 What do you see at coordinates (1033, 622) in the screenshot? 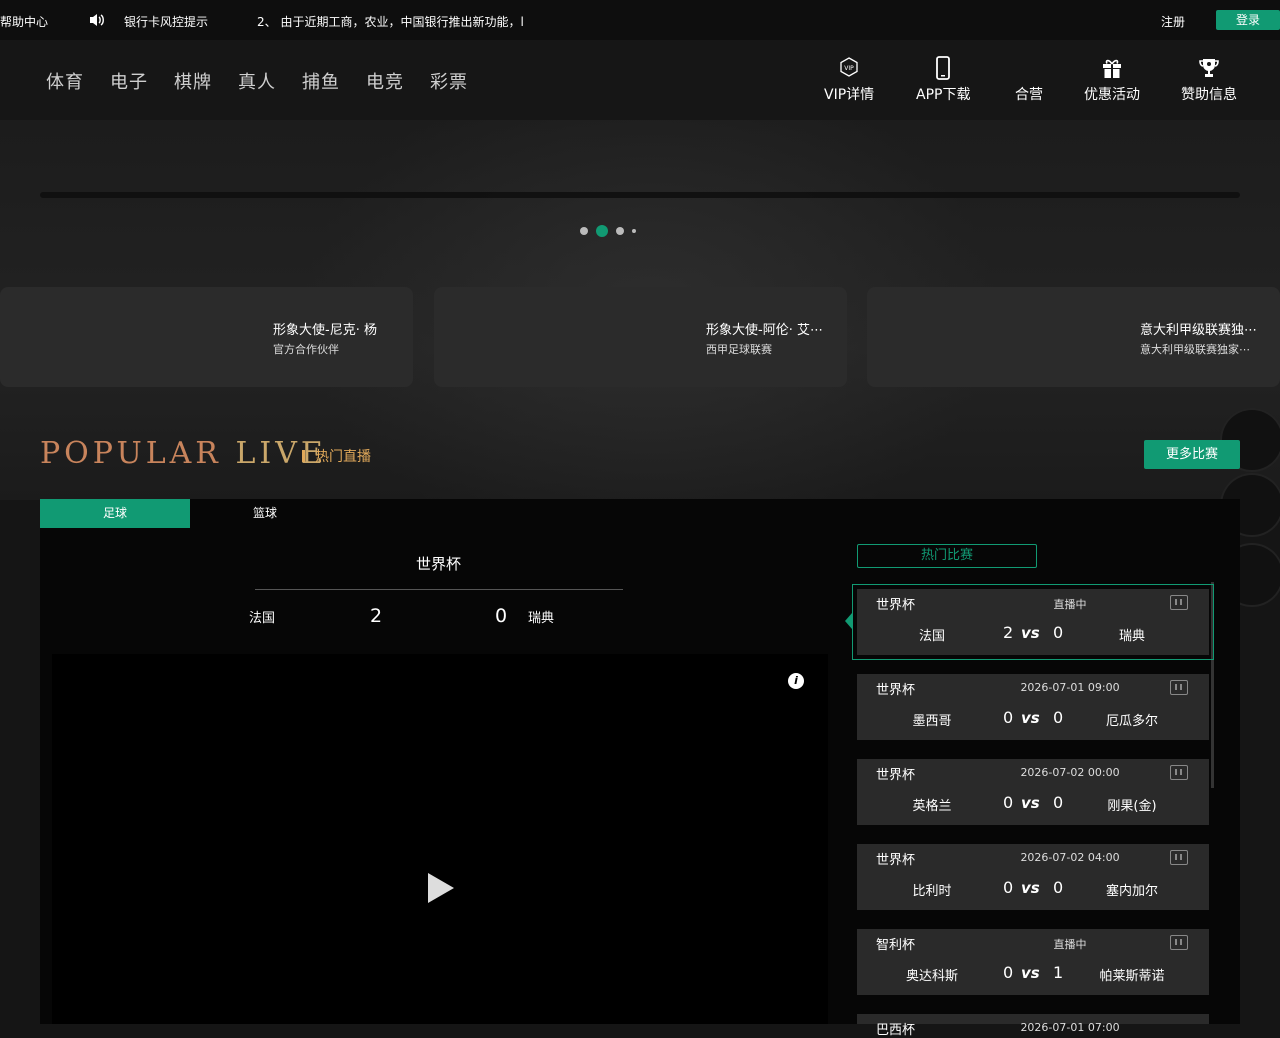
I see `match-card: 世界杯 直播中 法国 2 vs 0 瑞典` at bounding box center [1033, 622].